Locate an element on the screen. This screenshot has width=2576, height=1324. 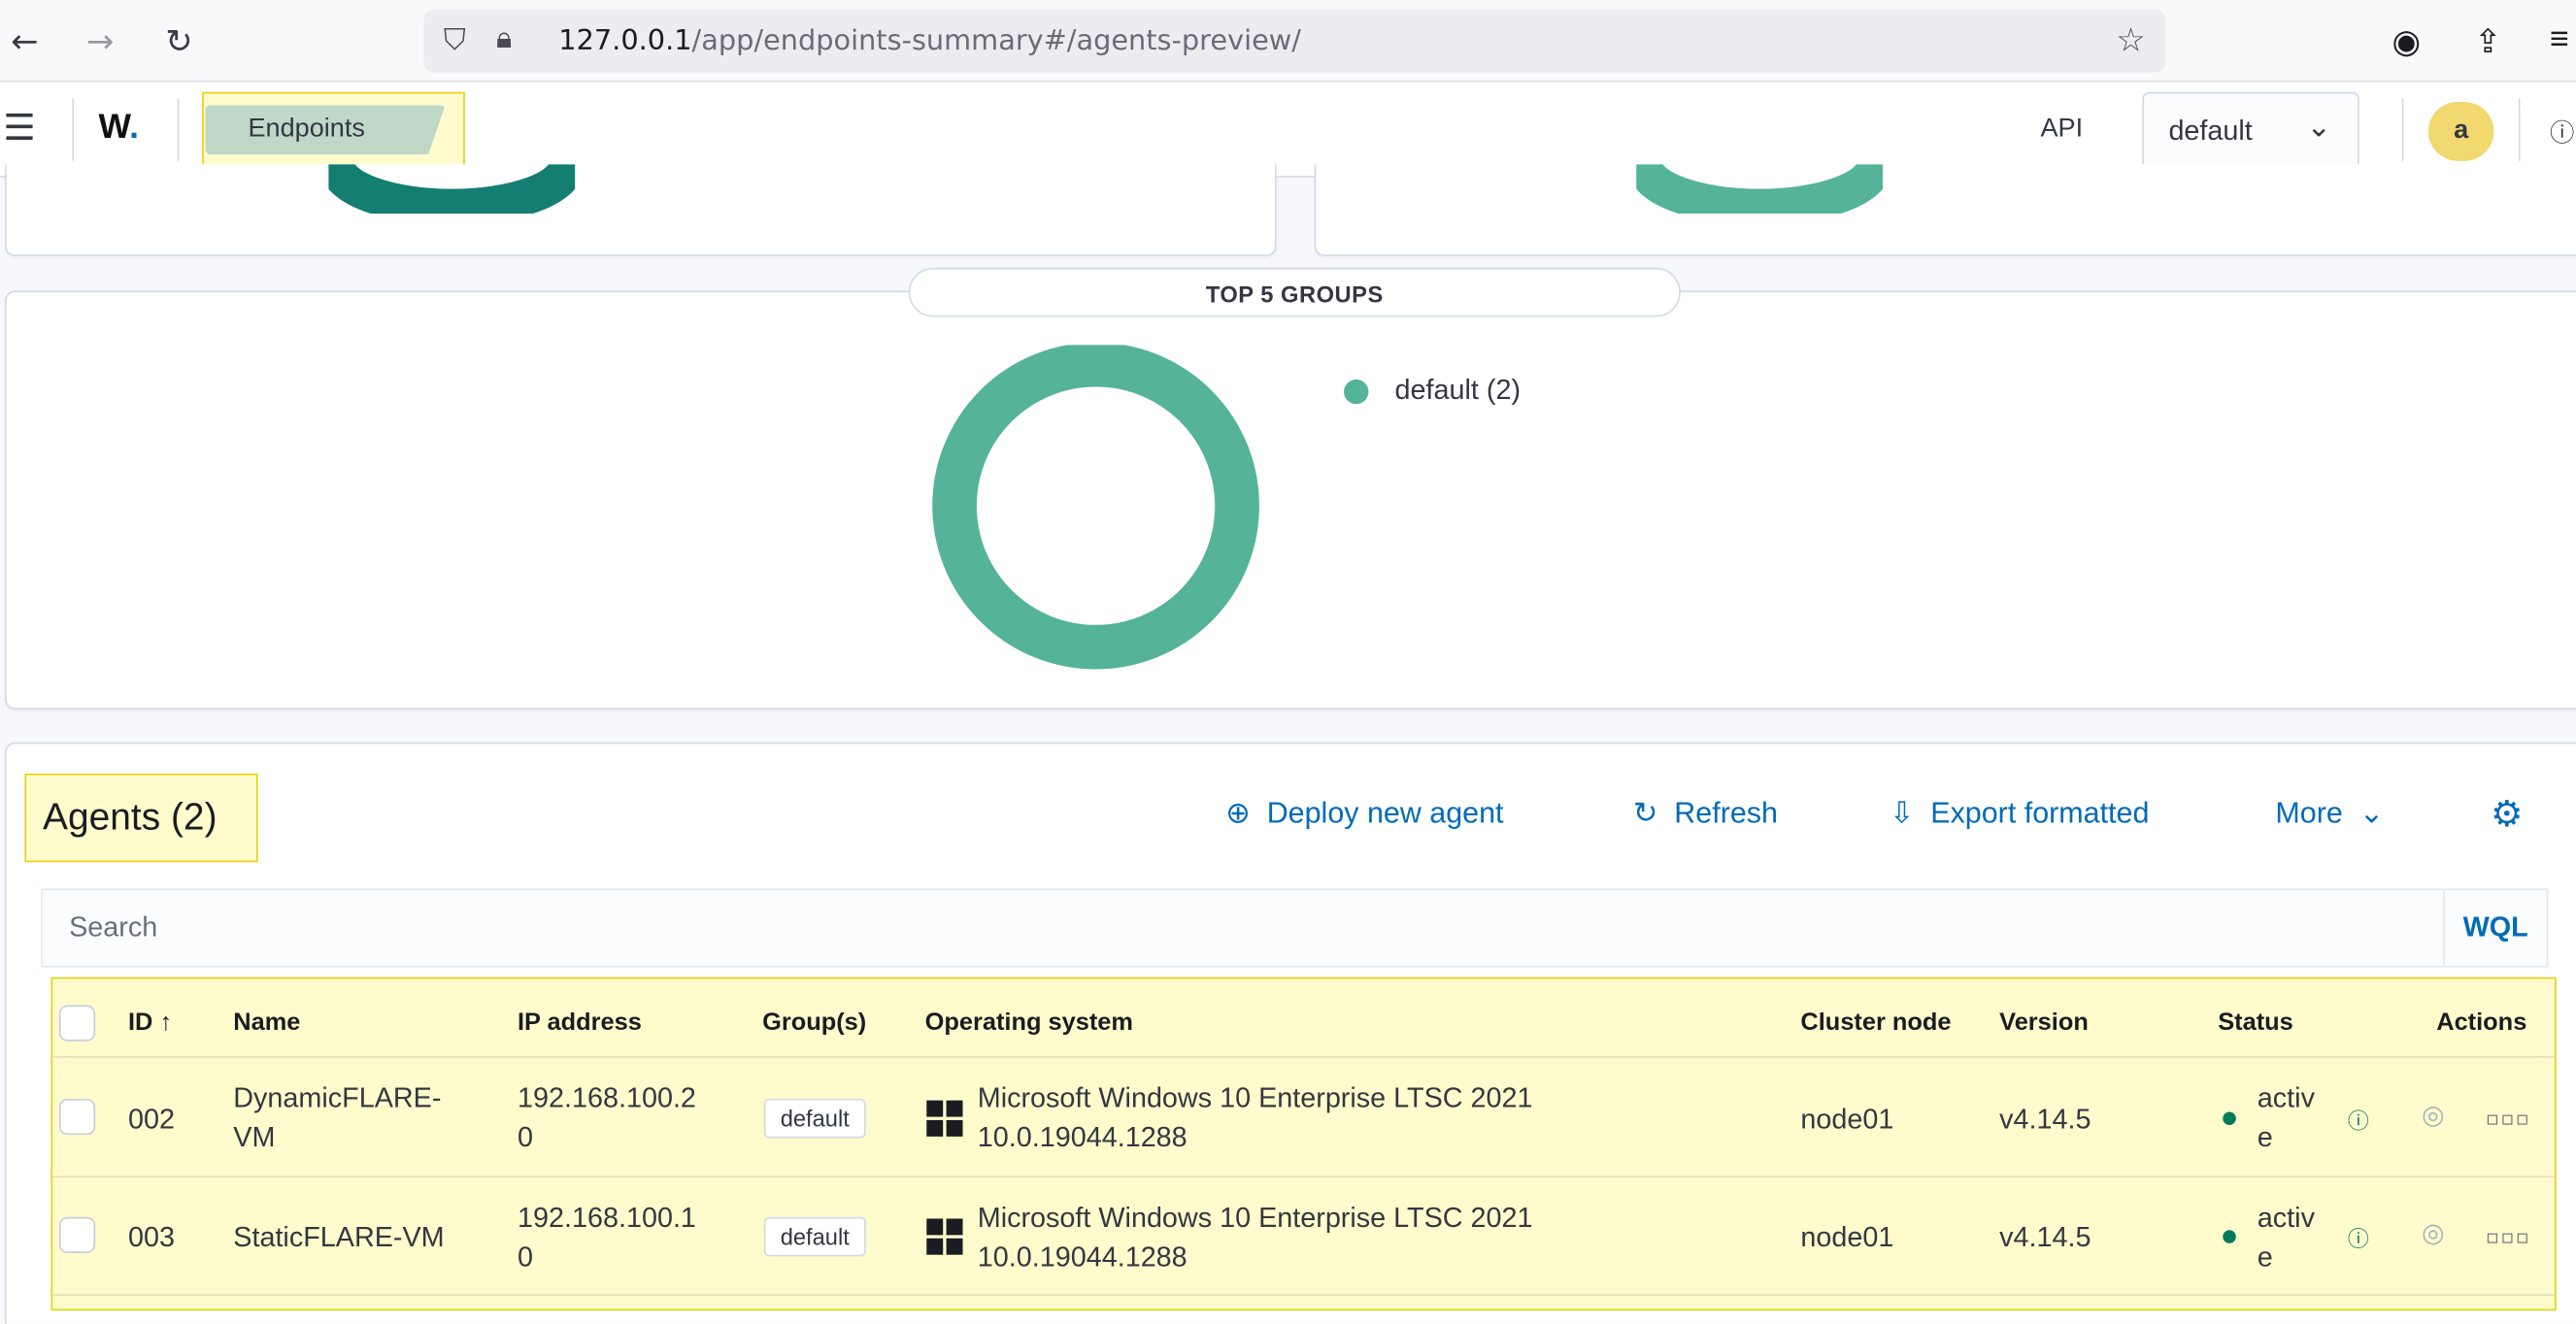
deploy-agent-button: ⊕ Deploy new agent is located at coordinates (1364, 814).